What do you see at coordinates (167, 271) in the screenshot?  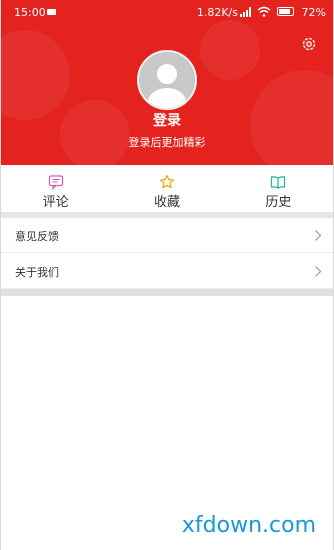 I see `menu-item-about: 关于我们` at bounding box center [167, 271].